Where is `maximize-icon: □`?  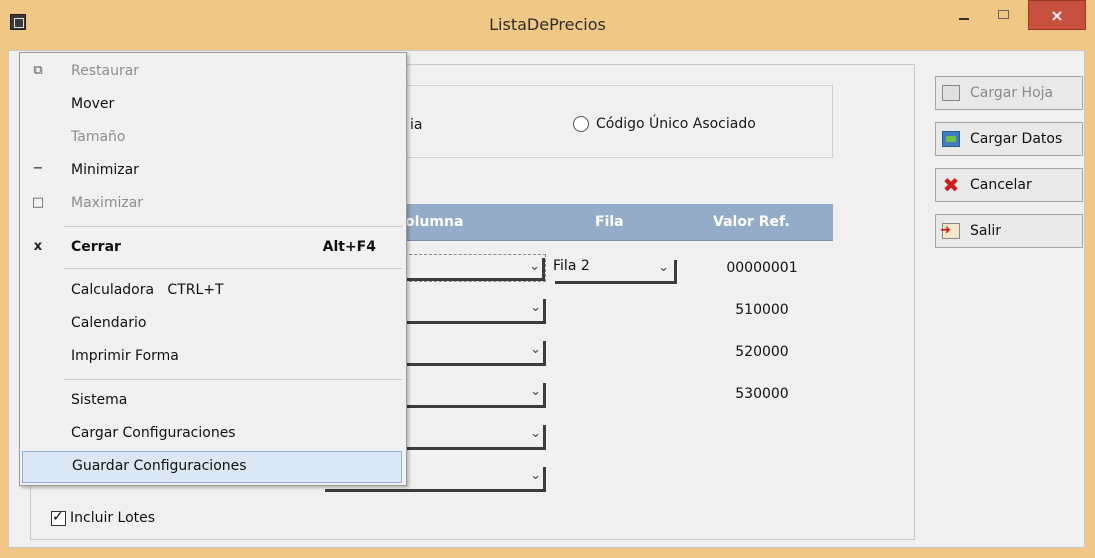 maximize-icon: □ is located at coordinates (38, 202).